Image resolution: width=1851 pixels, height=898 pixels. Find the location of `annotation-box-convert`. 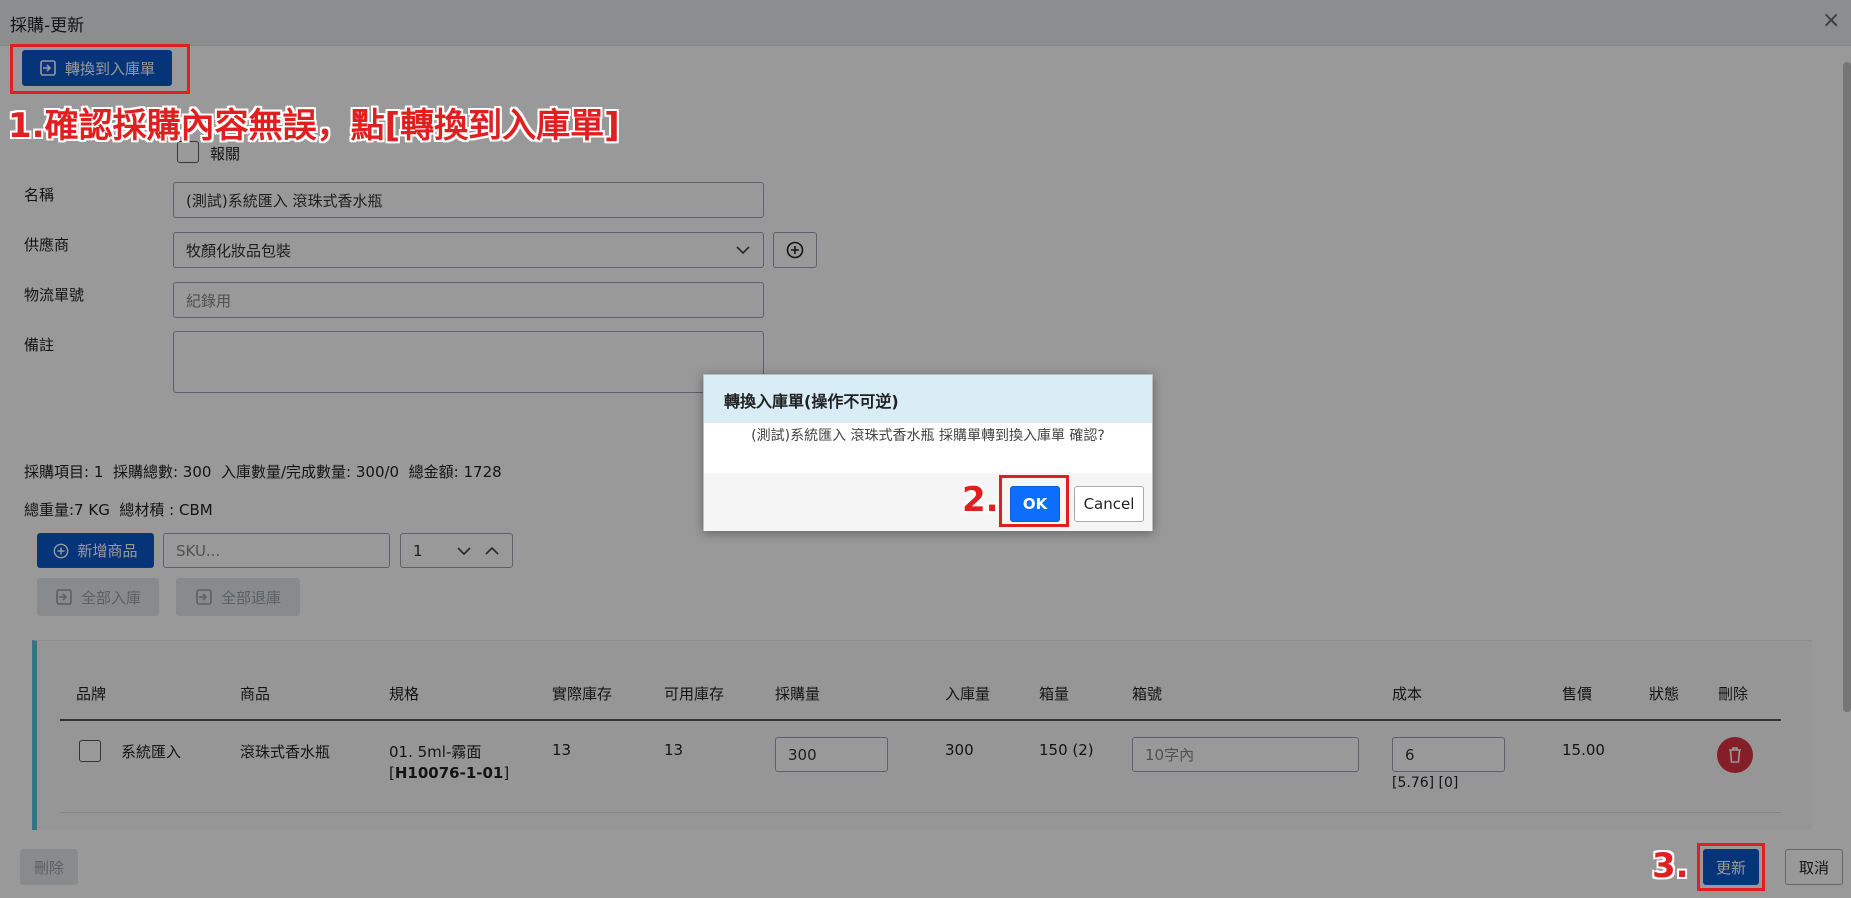

annotation-box-convert is located at coordinates (100, 69).